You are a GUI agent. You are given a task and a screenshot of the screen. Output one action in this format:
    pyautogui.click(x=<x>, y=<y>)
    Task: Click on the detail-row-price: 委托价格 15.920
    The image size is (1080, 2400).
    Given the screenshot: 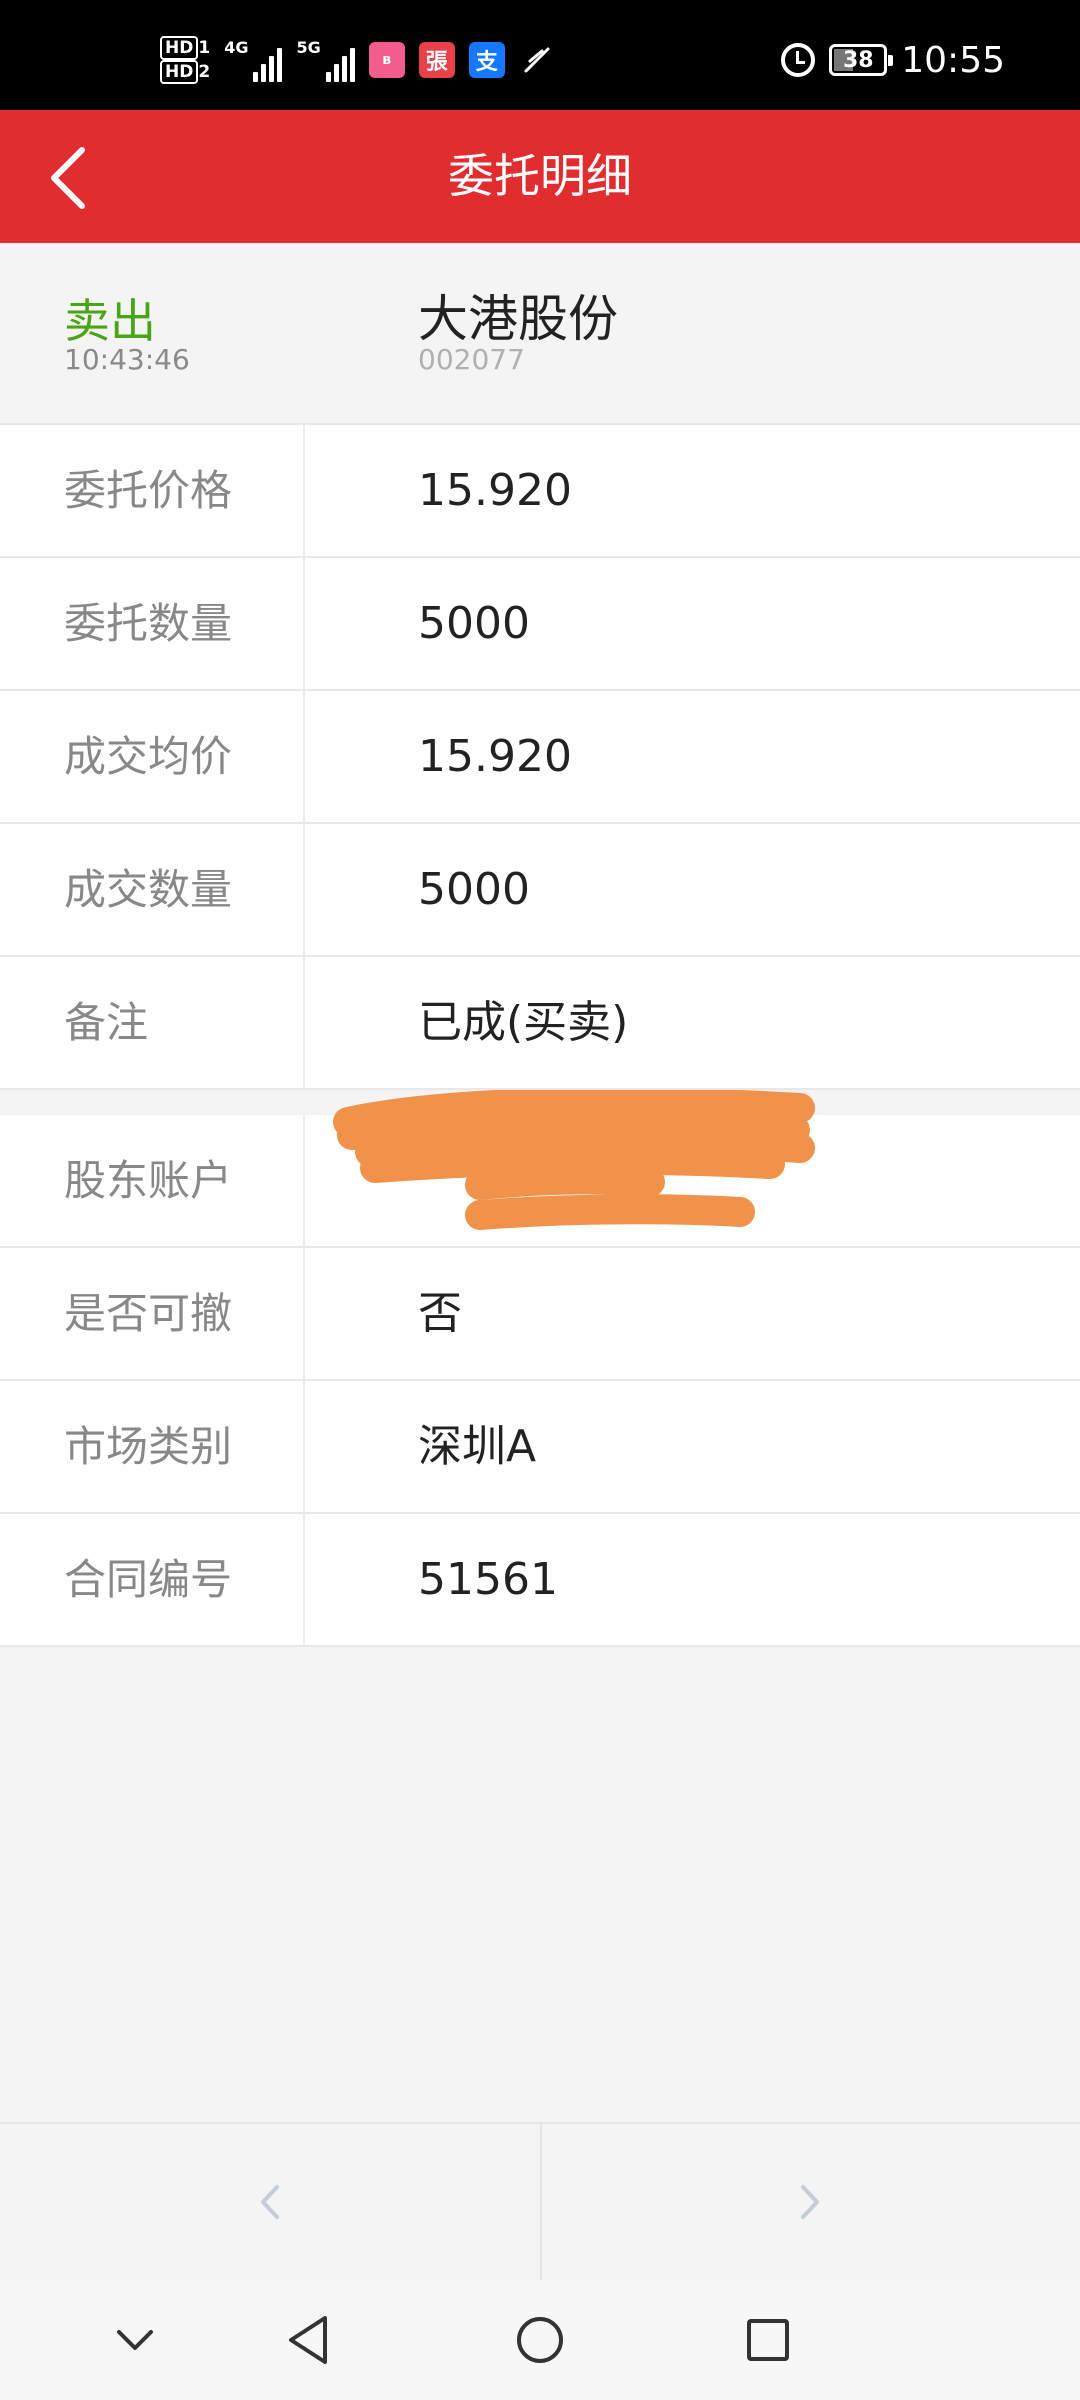 What is the action you would take?
    pyautogui.click(x=540, y=491)
    